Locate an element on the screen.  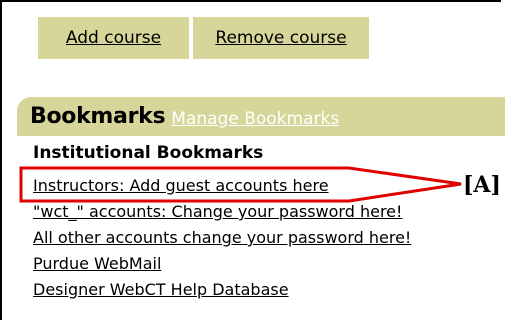
annotation-callout is located at coordinates (240, 184).